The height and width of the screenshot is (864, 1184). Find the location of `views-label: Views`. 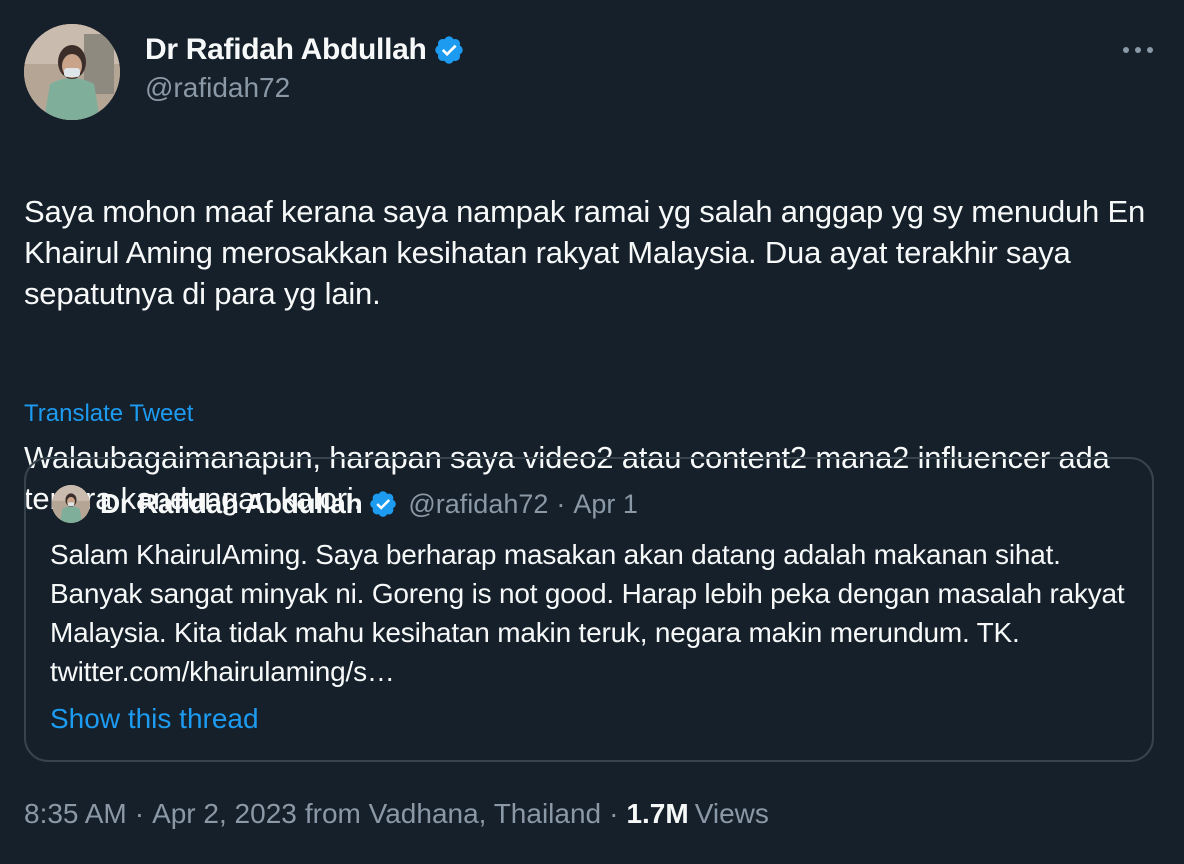

views-label: Views is located at coordinates (731, 813).